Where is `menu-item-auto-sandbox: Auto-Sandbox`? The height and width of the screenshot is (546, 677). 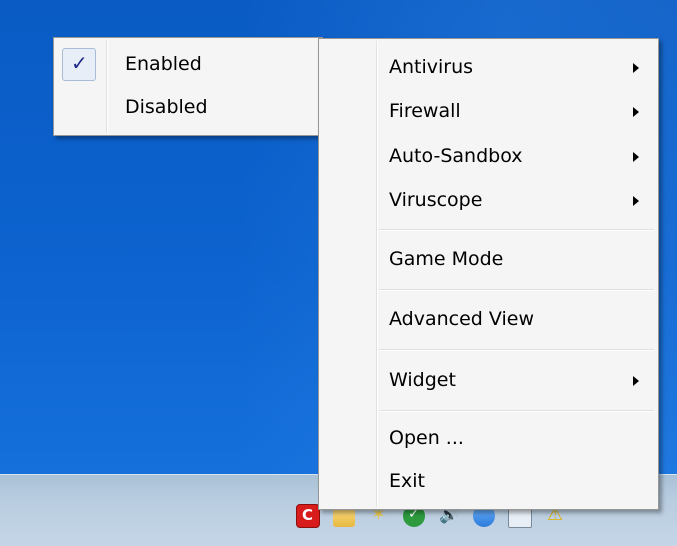 menu-item-auto-sandbox: Auto-Sandbox is located at coordinates (488, 156).